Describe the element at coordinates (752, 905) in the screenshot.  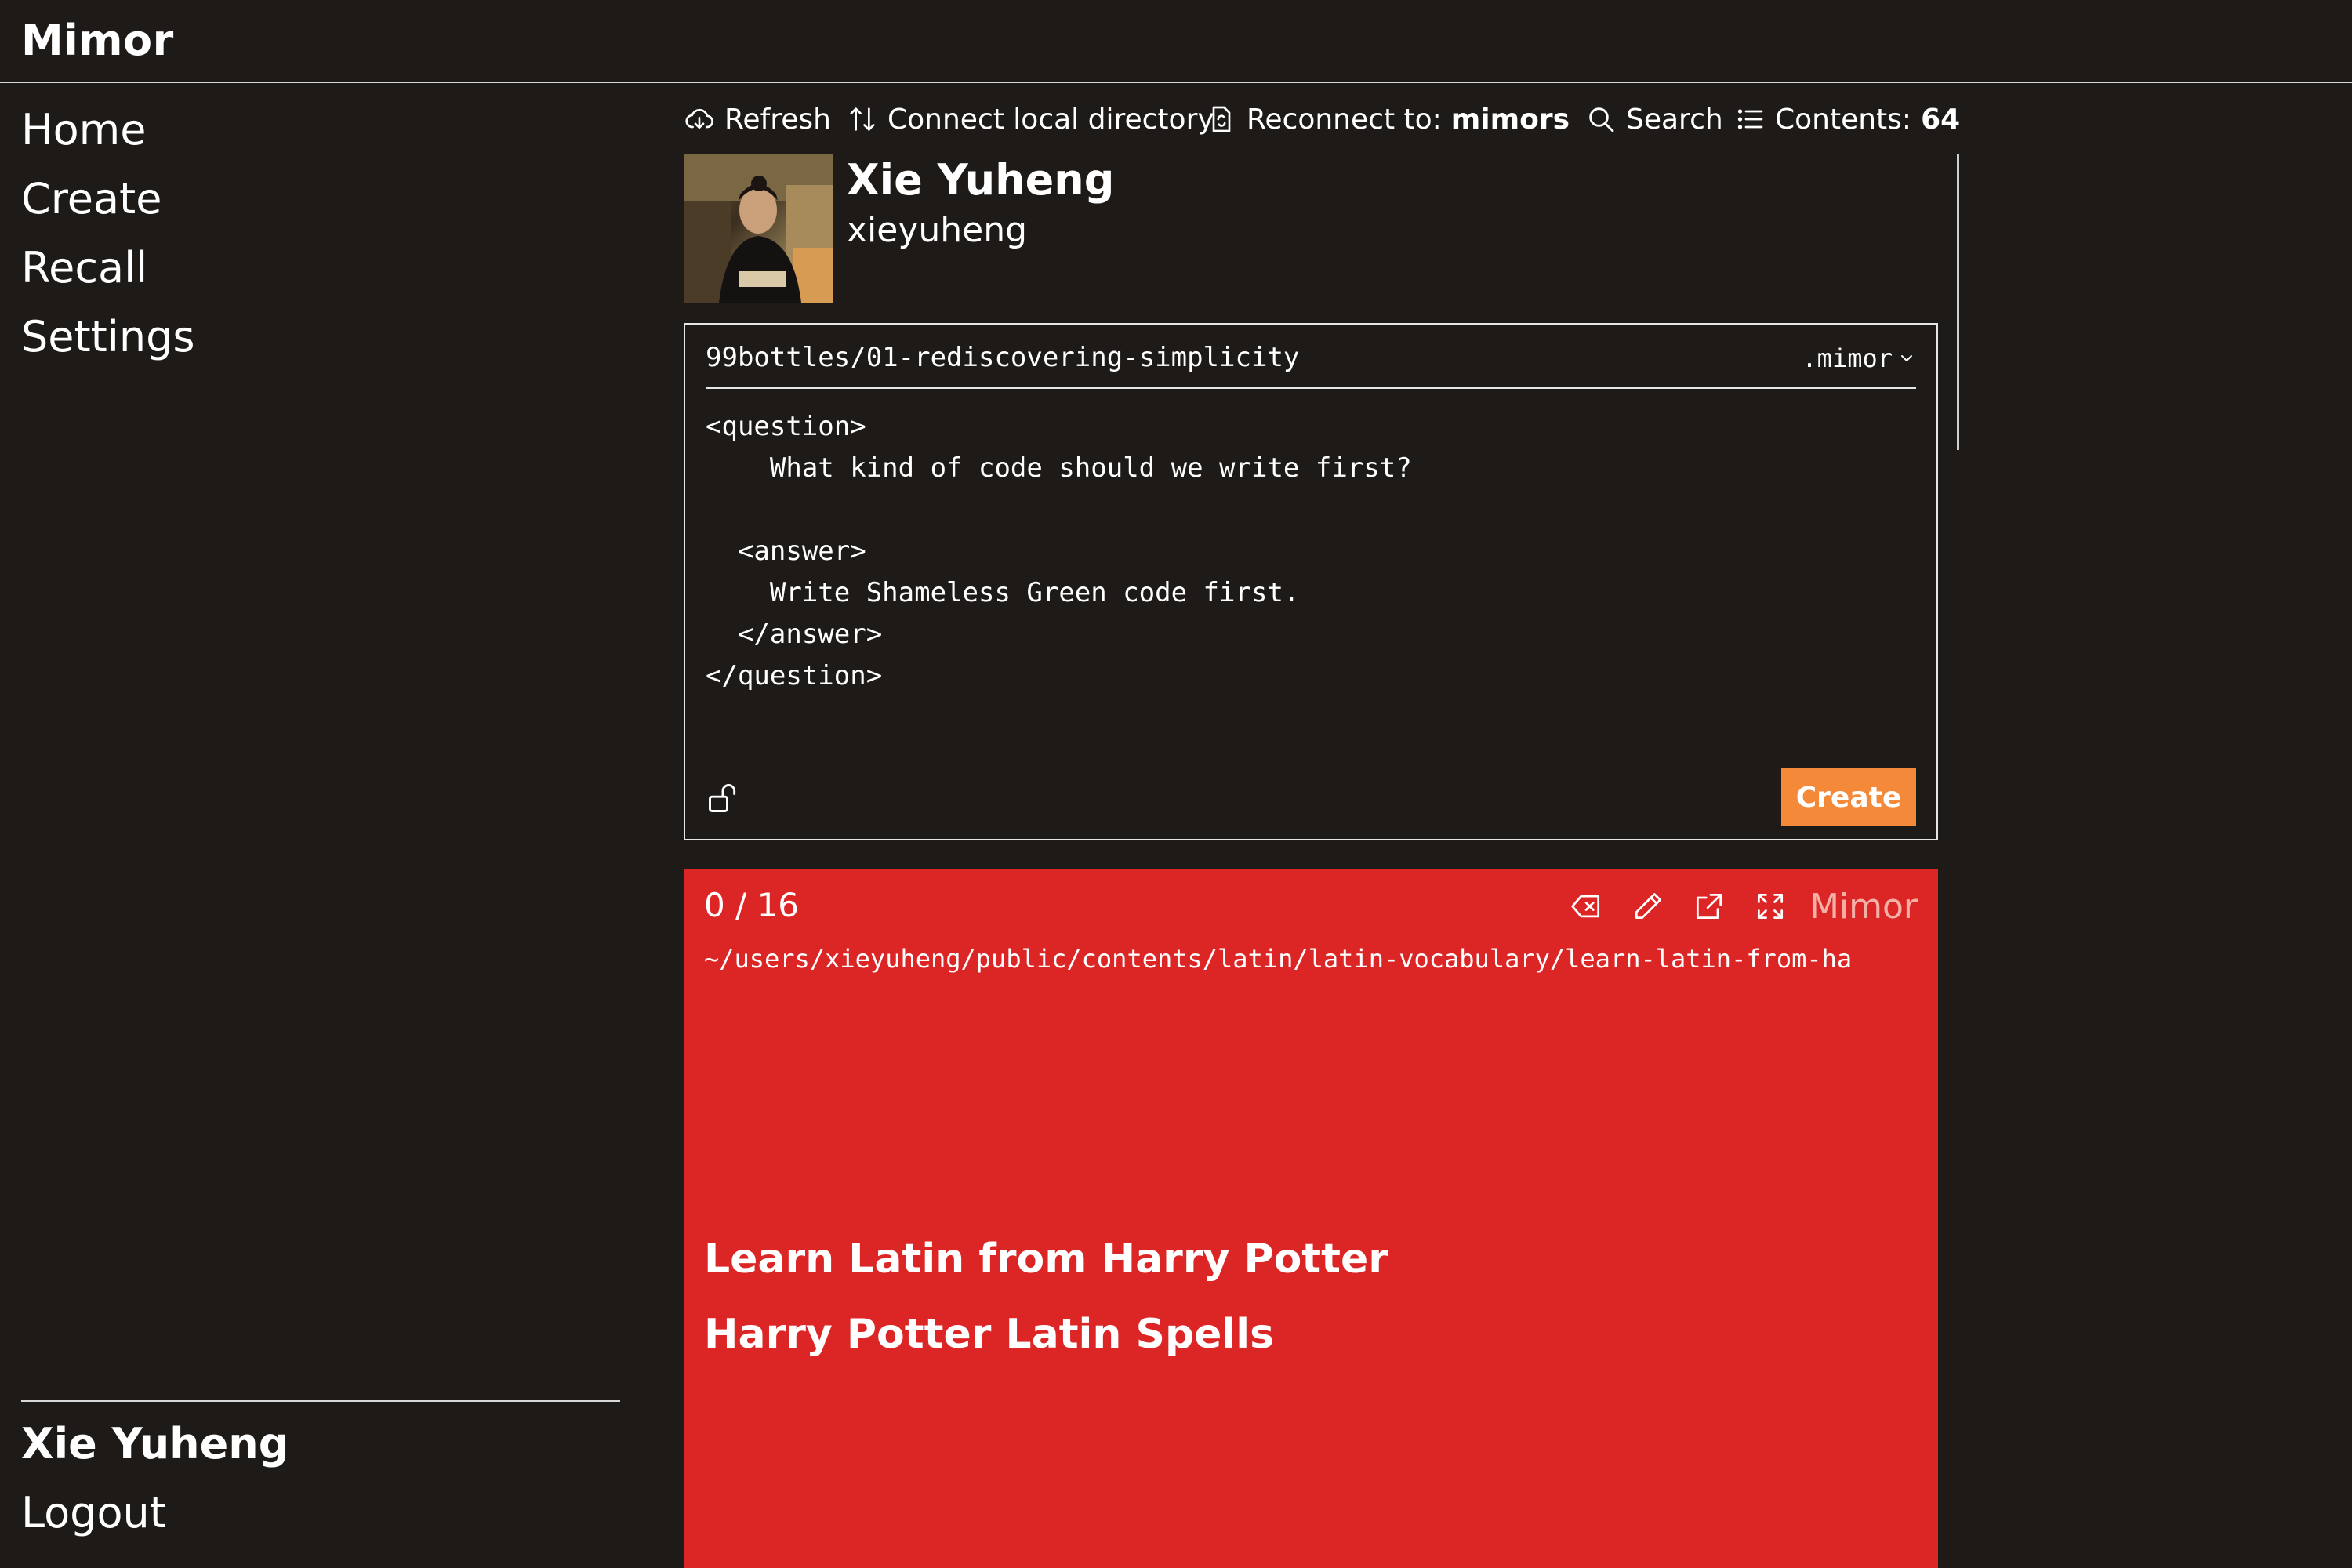
I see `progress-counter: 0 / 16` at that location.